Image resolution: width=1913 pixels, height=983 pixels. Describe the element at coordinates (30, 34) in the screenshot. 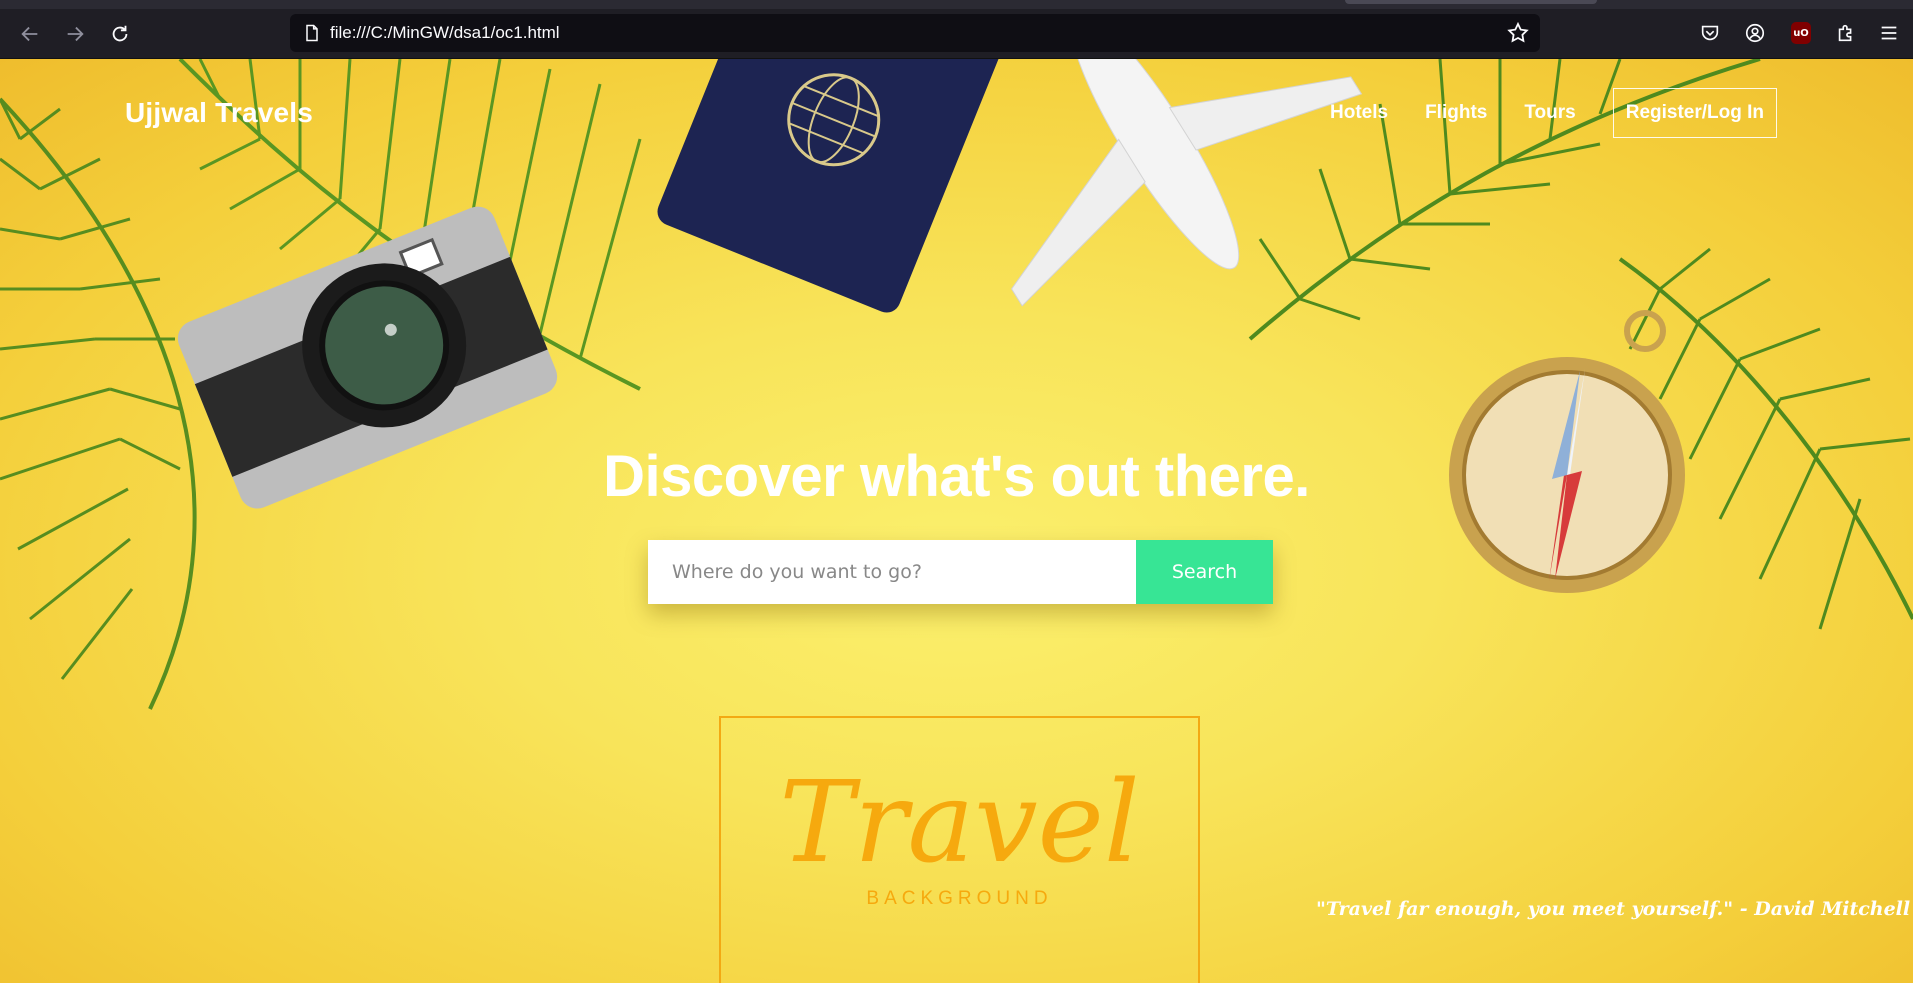

I see `back-icon` at that location.